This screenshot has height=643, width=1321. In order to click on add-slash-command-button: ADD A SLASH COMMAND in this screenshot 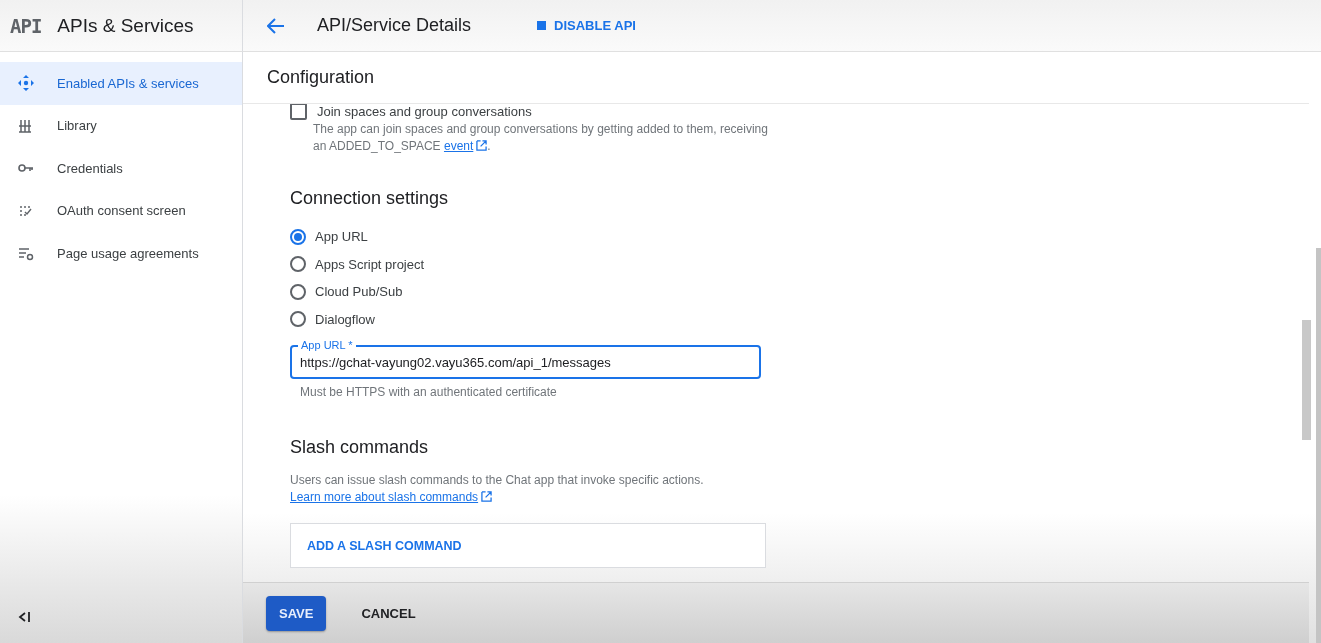, I will do `click(528, 545)`.